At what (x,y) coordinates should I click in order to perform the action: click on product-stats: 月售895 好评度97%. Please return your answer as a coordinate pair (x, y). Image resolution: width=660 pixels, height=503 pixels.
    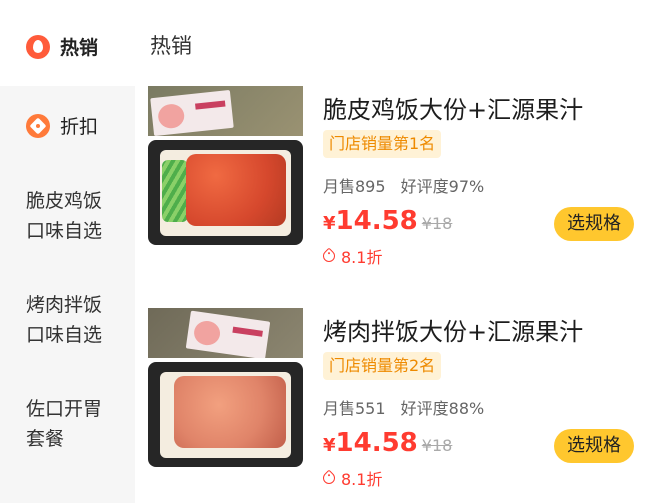
    Looking at the image, I should click on (403, 185).